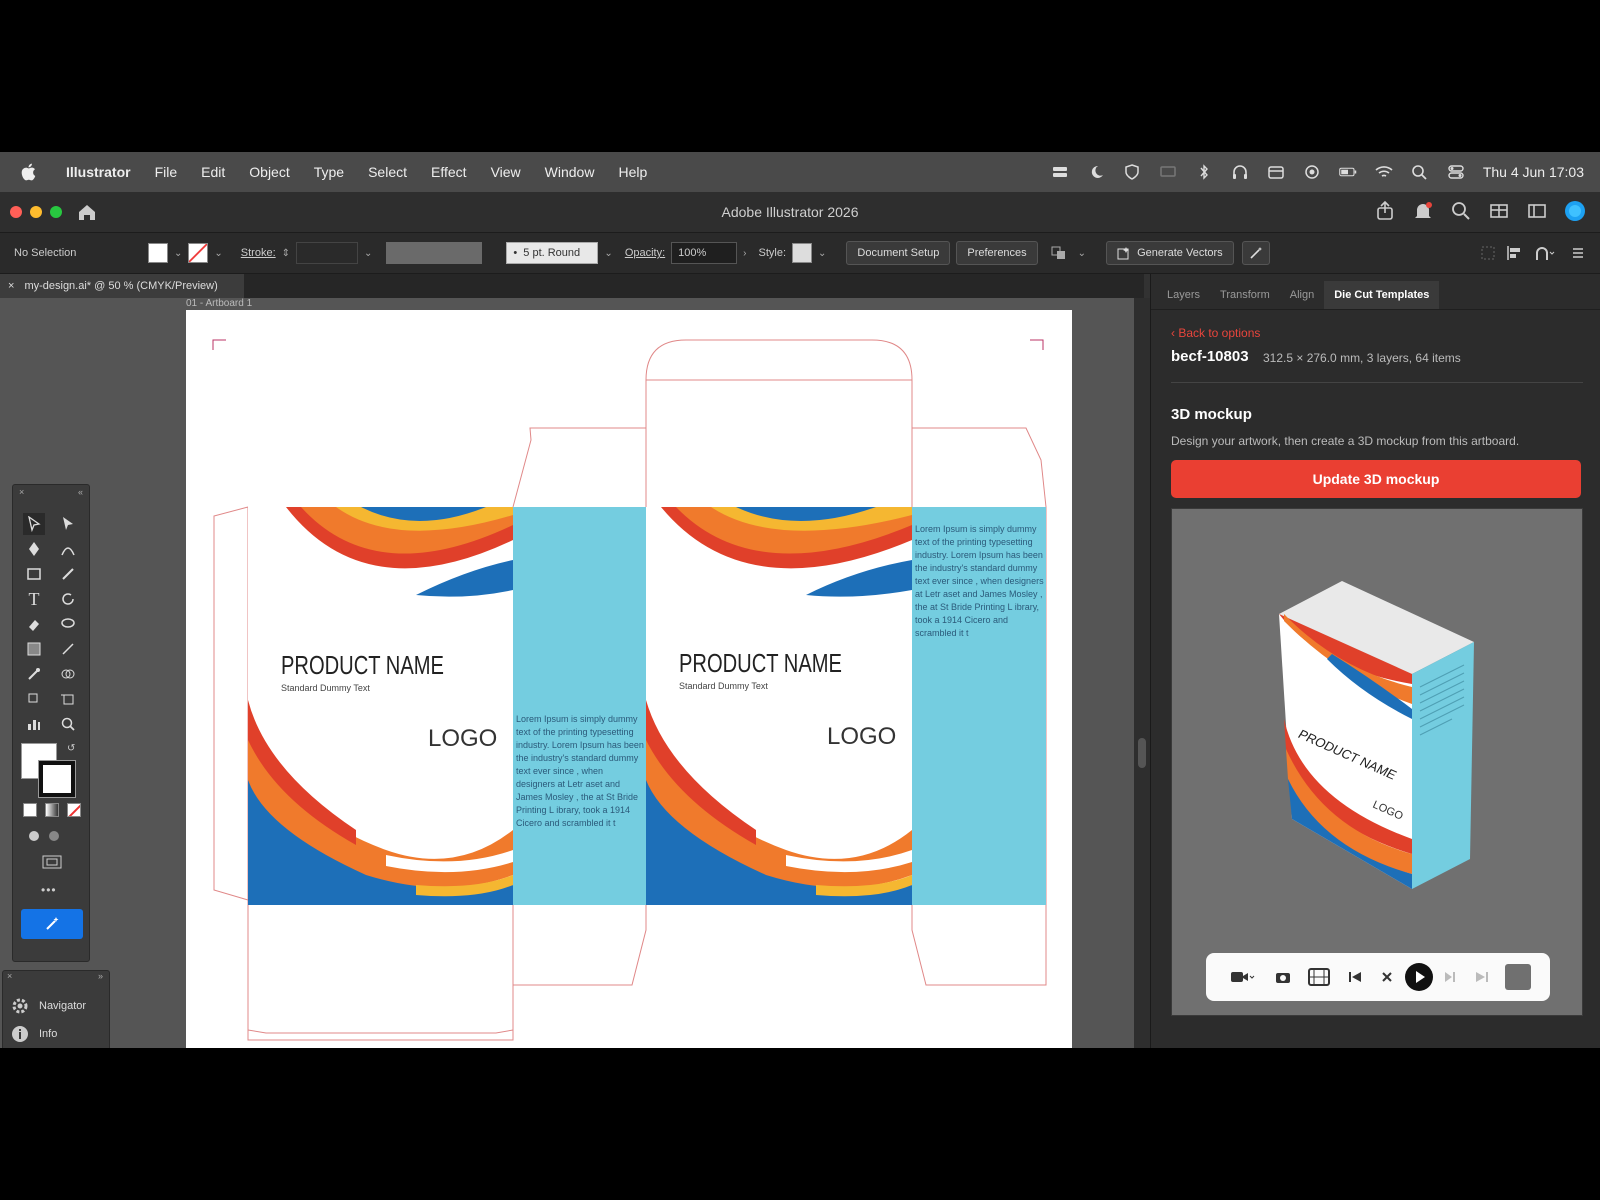 This screenshot has width=1600, height=1200. I want to click on stroke-weight-field, so click(327, 253).